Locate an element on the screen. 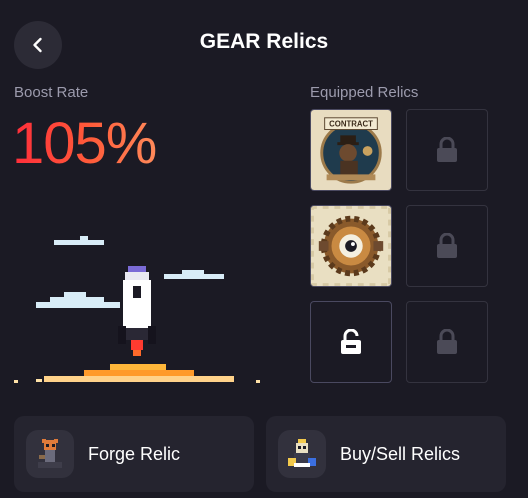 Image resolution: width=528 pixels, height=498 pixels. relic-slot-1: CONTRACT is located at coordinates (351, 150).